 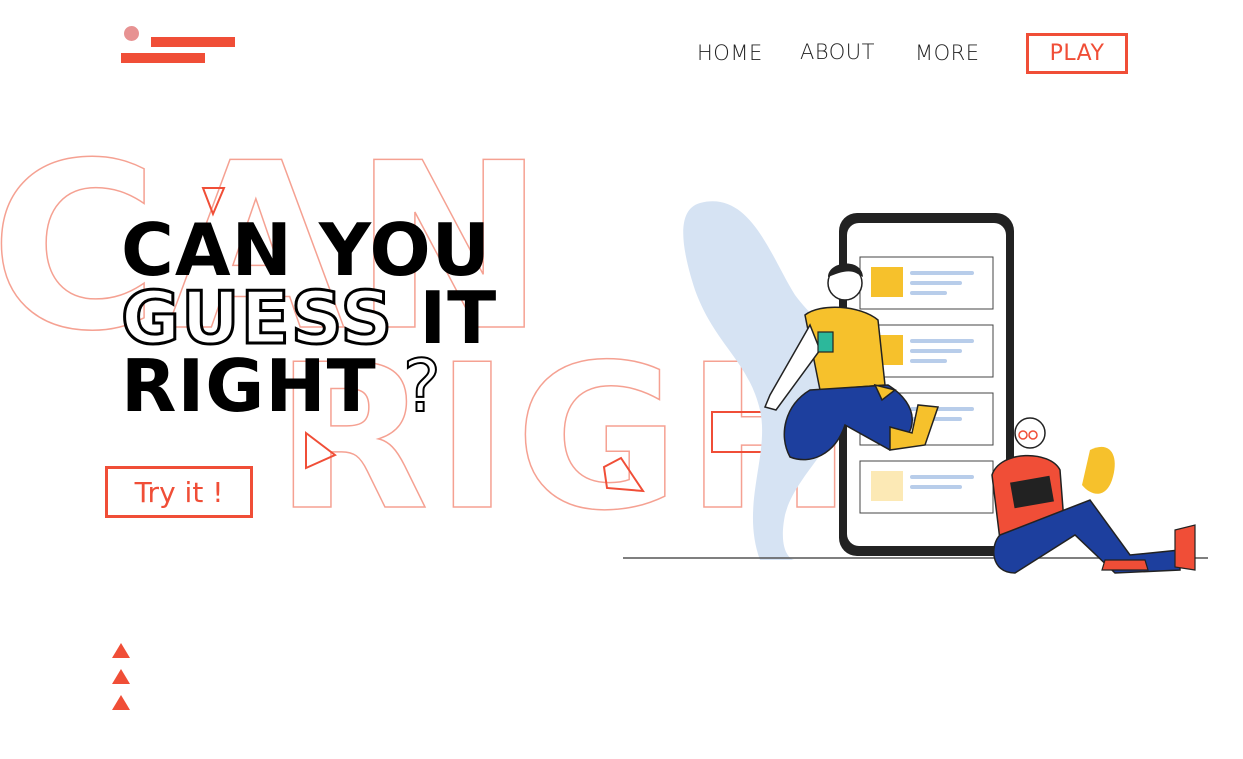 What do you see at coordinates (837, 52) in the screenshot?
I see `nav-about: ABOUT` at bounding box center [837, 52].